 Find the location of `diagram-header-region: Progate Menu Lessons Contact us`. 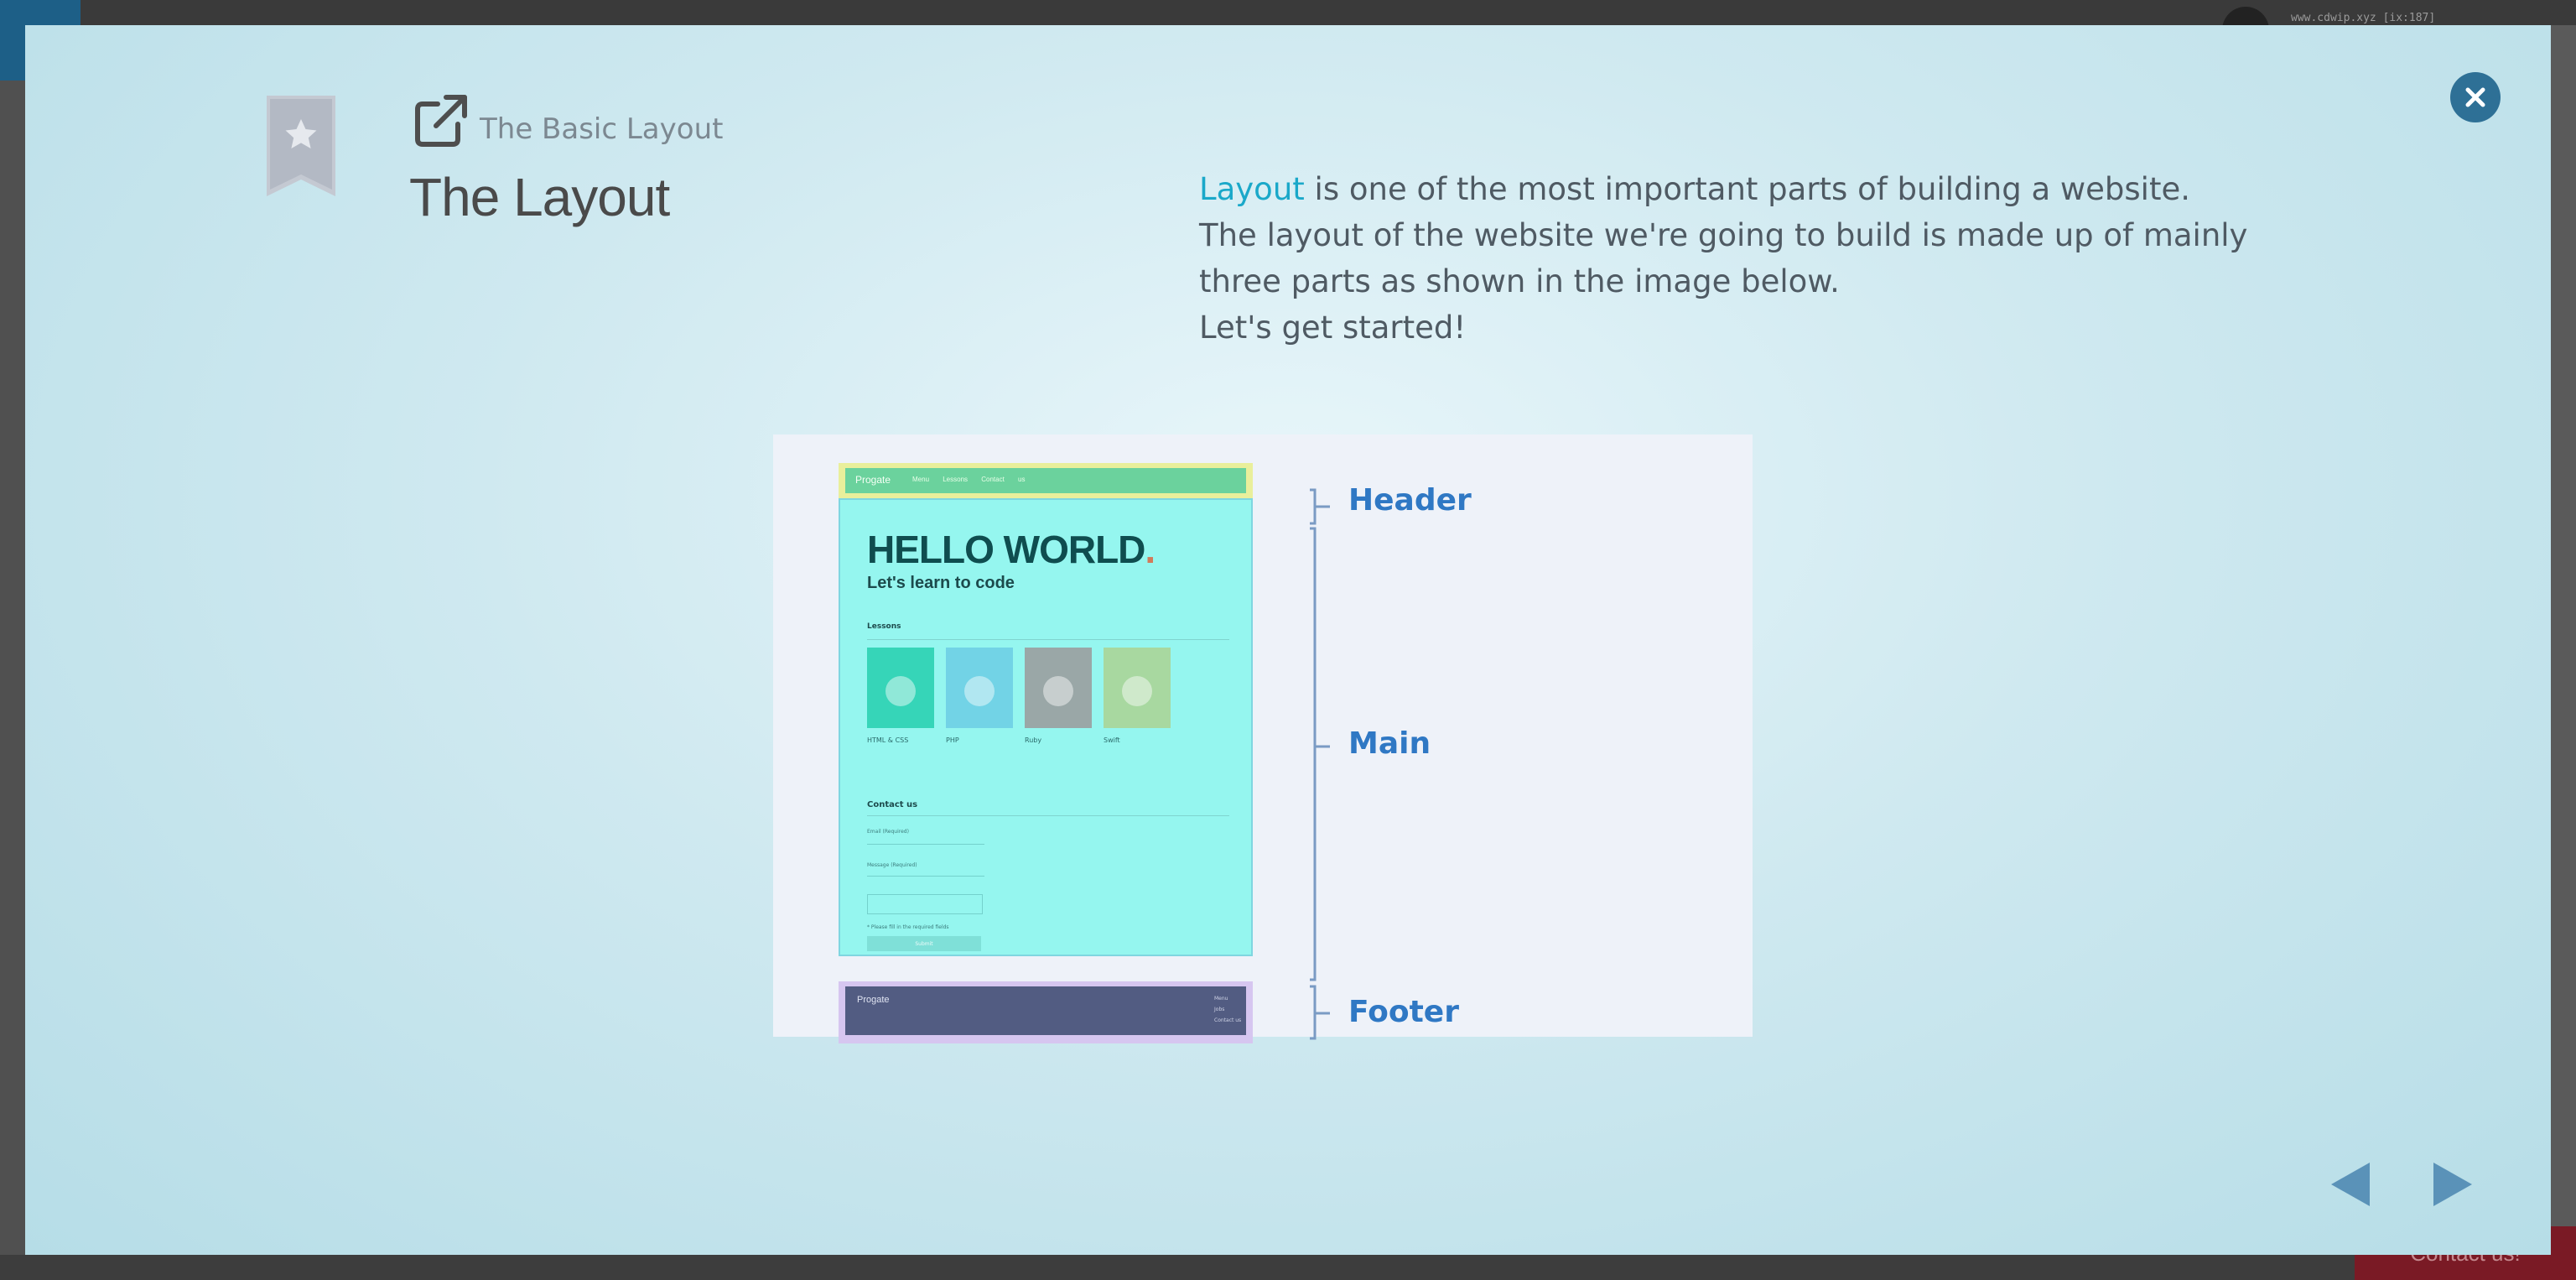

diagram-header-region: Progate Menu Lessons Contact us is located at coordinates (1046, 480).